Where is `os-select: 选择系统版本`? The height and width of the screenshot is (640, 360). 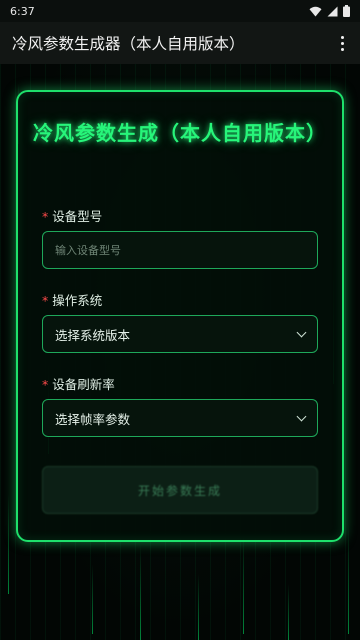 os-select: 选择系统版本 is located at coordinates (180, 334).